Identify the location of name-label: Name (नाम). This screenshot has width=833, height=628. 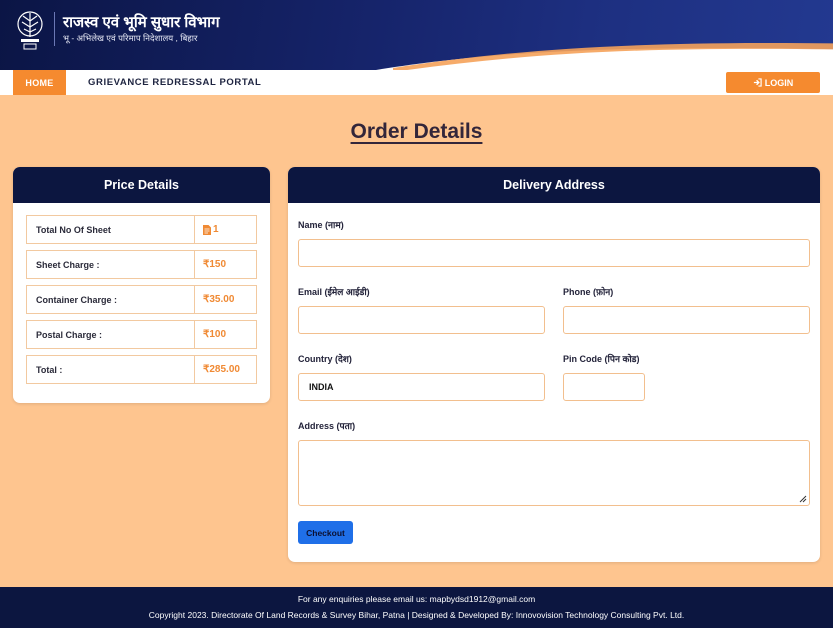
(321, 225).